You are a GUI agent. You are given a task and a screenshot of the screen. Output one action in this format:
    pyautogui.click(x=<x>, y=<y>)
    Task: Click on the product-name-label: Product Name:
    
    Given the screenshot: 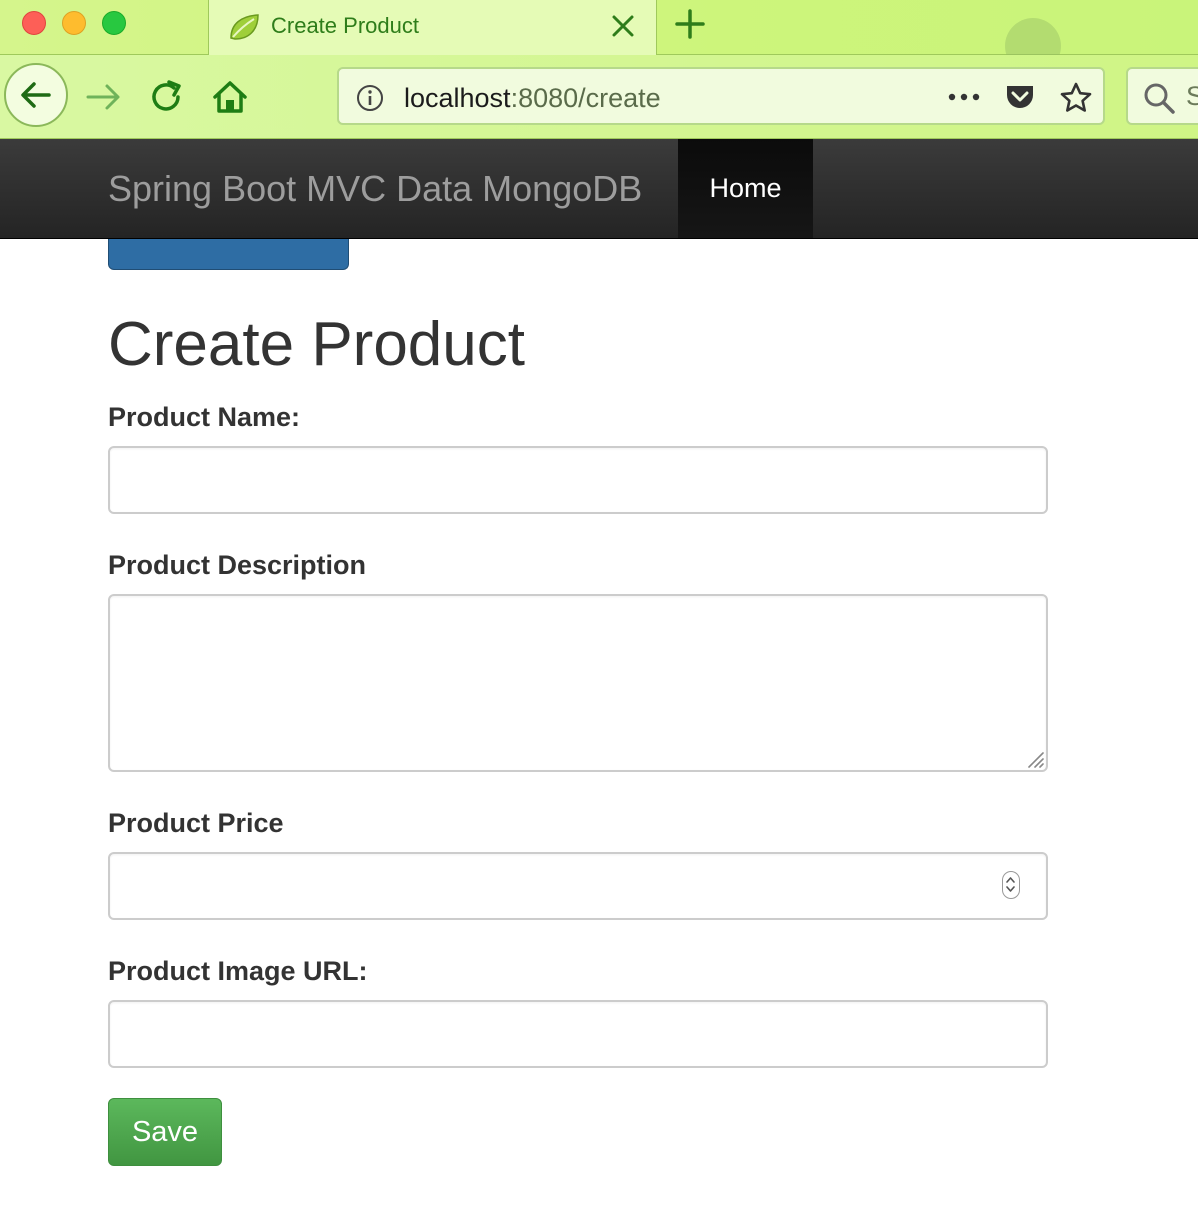 What is the action you would take?
    pyautogui.click(x=204, y=417)
    